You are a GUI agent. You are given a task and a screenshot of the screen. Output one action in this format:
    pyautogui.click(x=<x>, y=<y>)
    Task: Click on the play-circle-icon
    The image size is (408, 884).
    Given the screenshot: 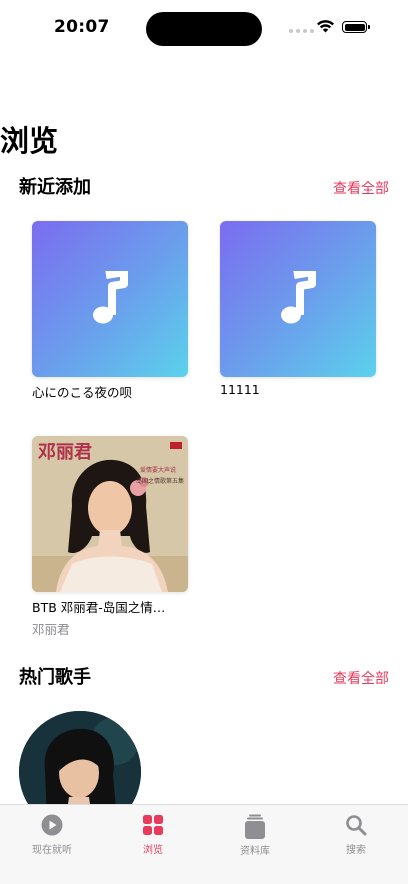 What is the action you would take?
    pyautogui.click(x=52, y=825)
    